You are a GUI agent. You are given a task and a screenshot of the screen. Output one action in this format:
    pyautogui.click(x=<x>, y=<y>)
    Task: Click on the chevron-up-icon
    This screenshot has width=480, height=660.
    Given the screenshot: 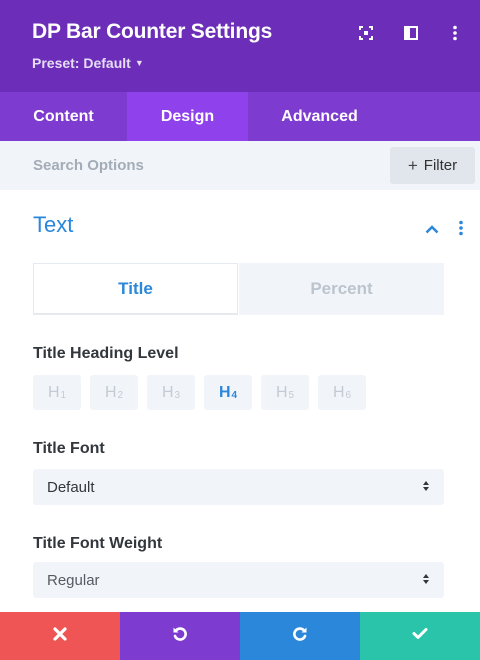 What is the action you would take?
    pyautogui.click(x=432, y=230)
    